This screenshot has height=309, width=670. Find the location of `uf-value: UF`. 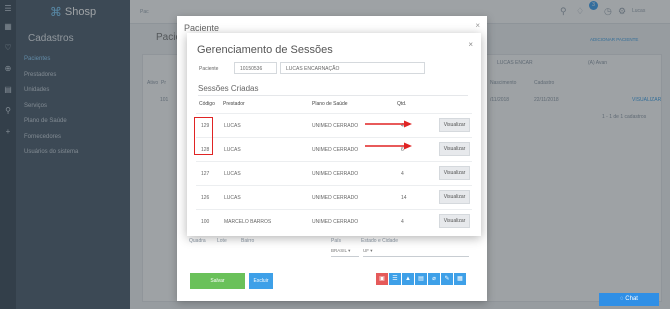

uf-value: UF is located at coordinates (366, 250).